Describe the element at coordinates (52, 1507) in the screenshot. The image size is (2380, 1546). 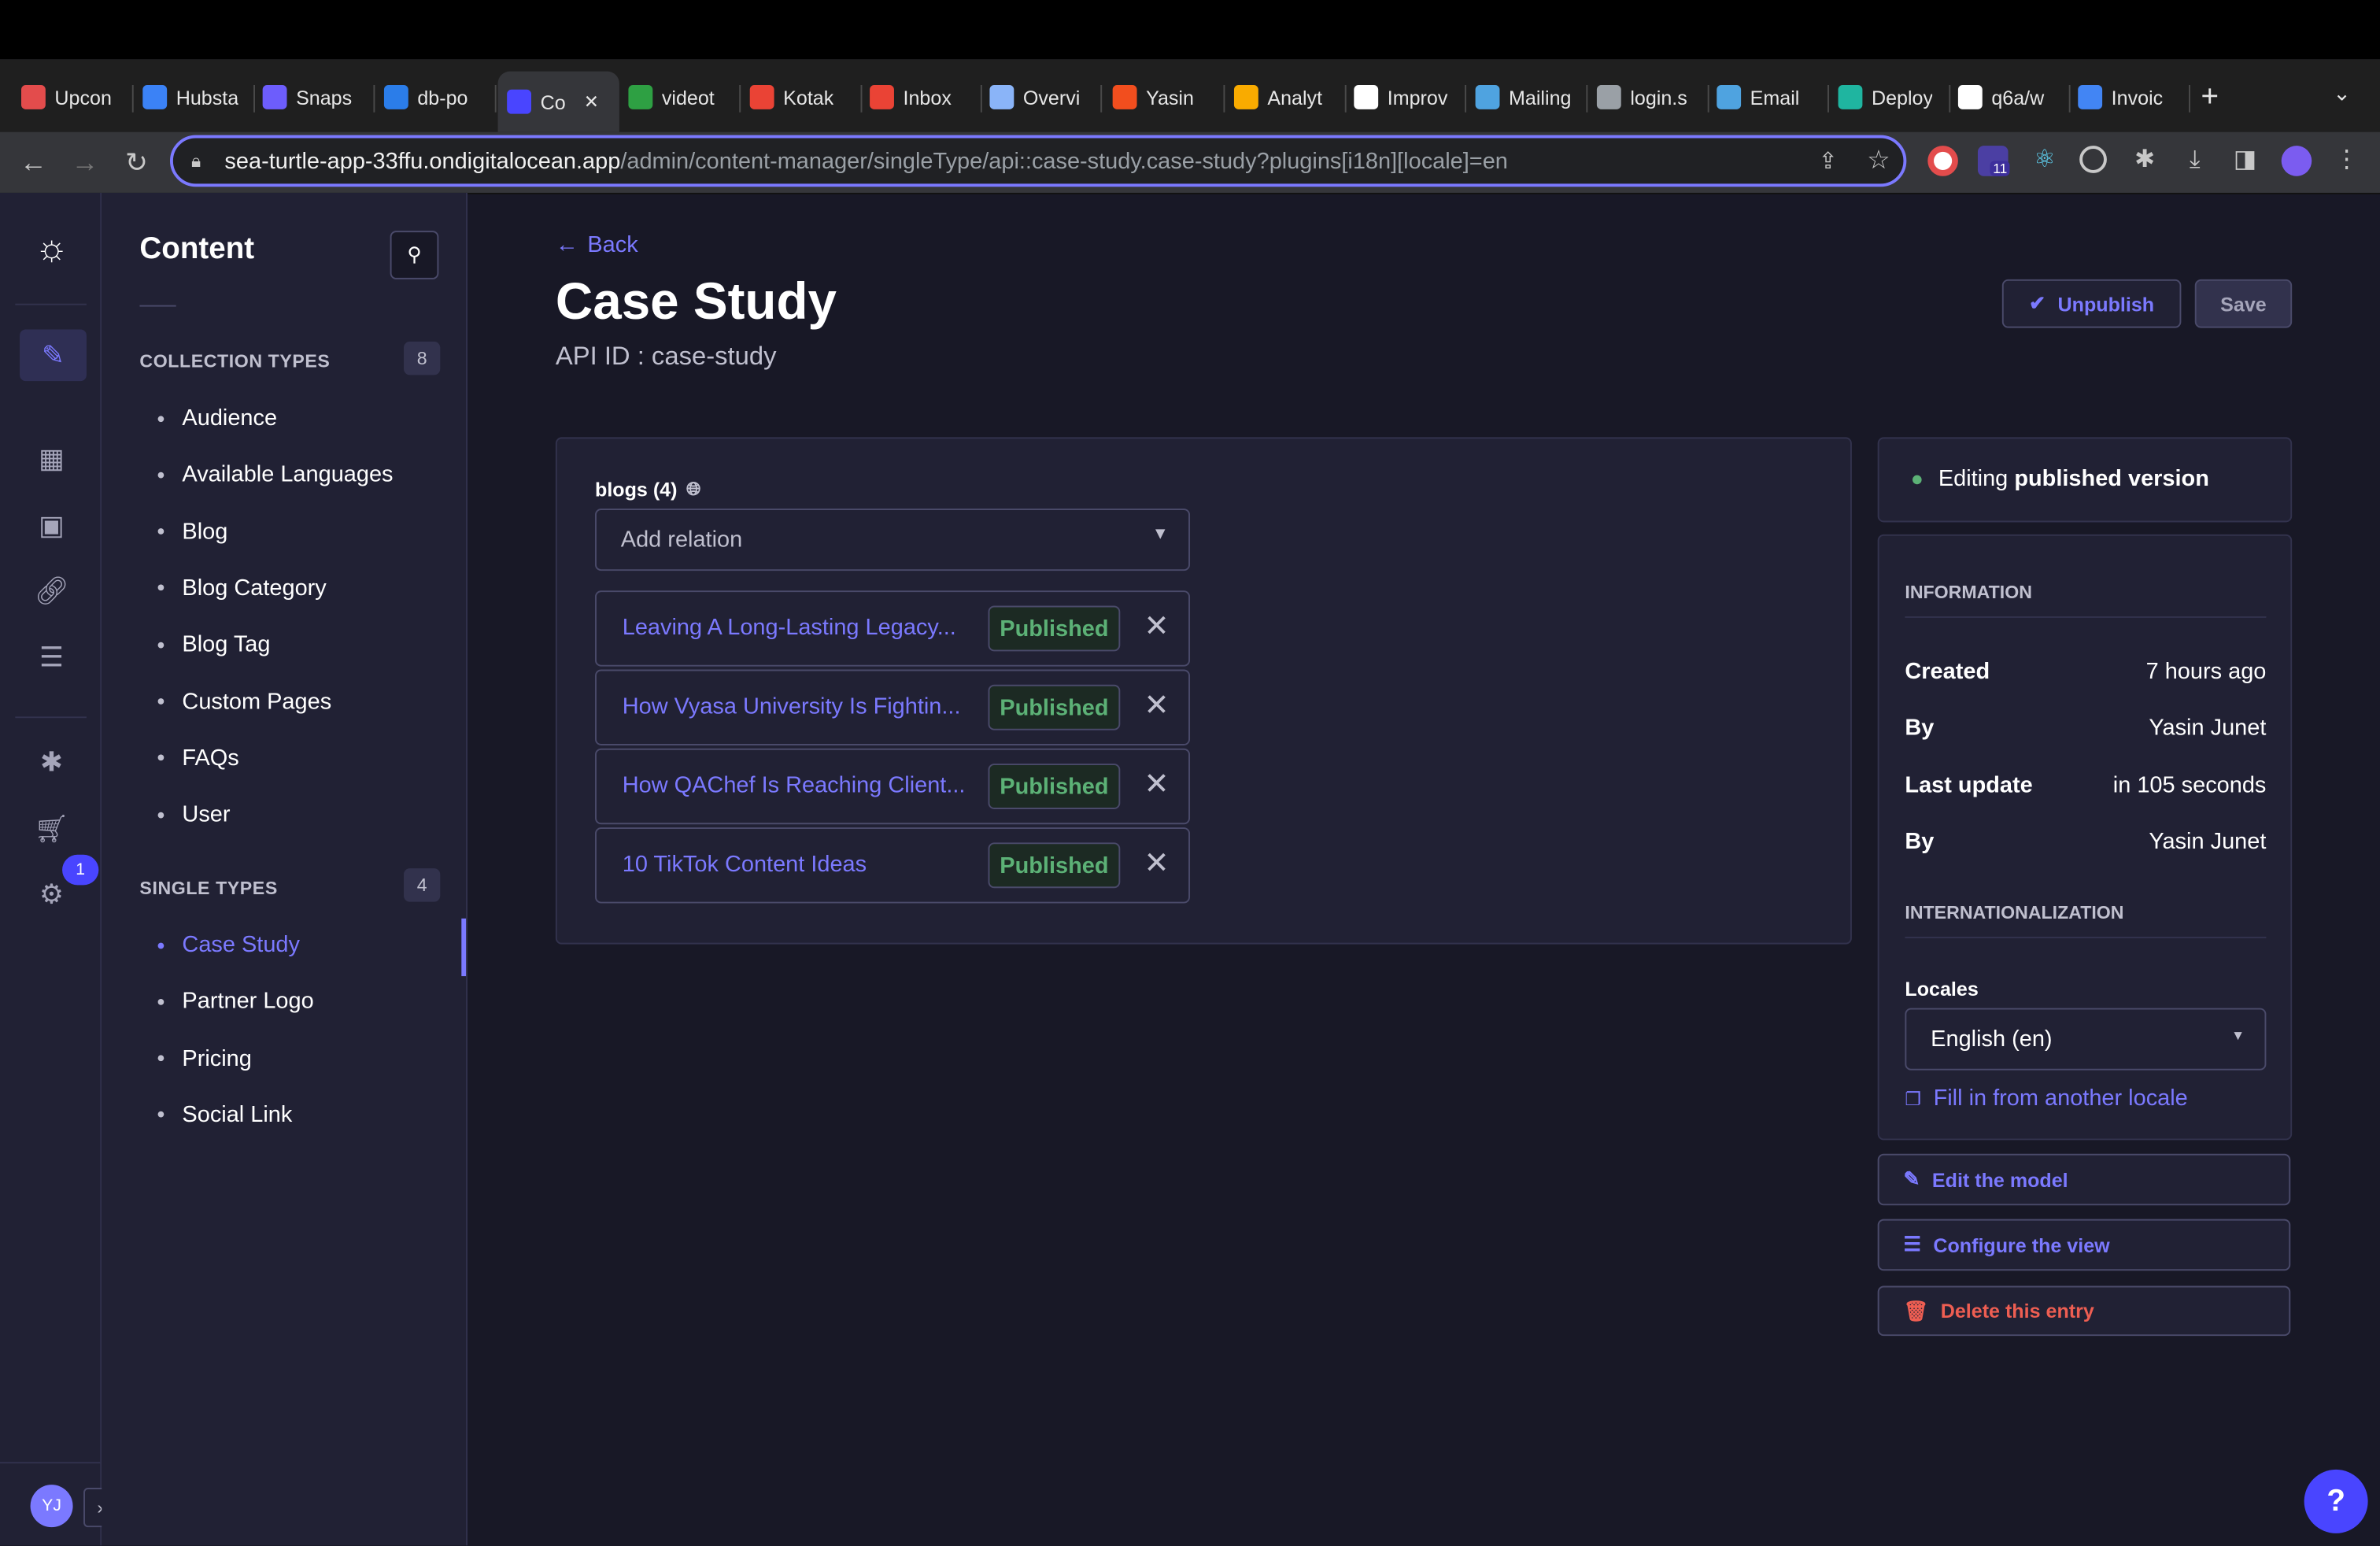
I see `user-avatar: YJ` at that location.